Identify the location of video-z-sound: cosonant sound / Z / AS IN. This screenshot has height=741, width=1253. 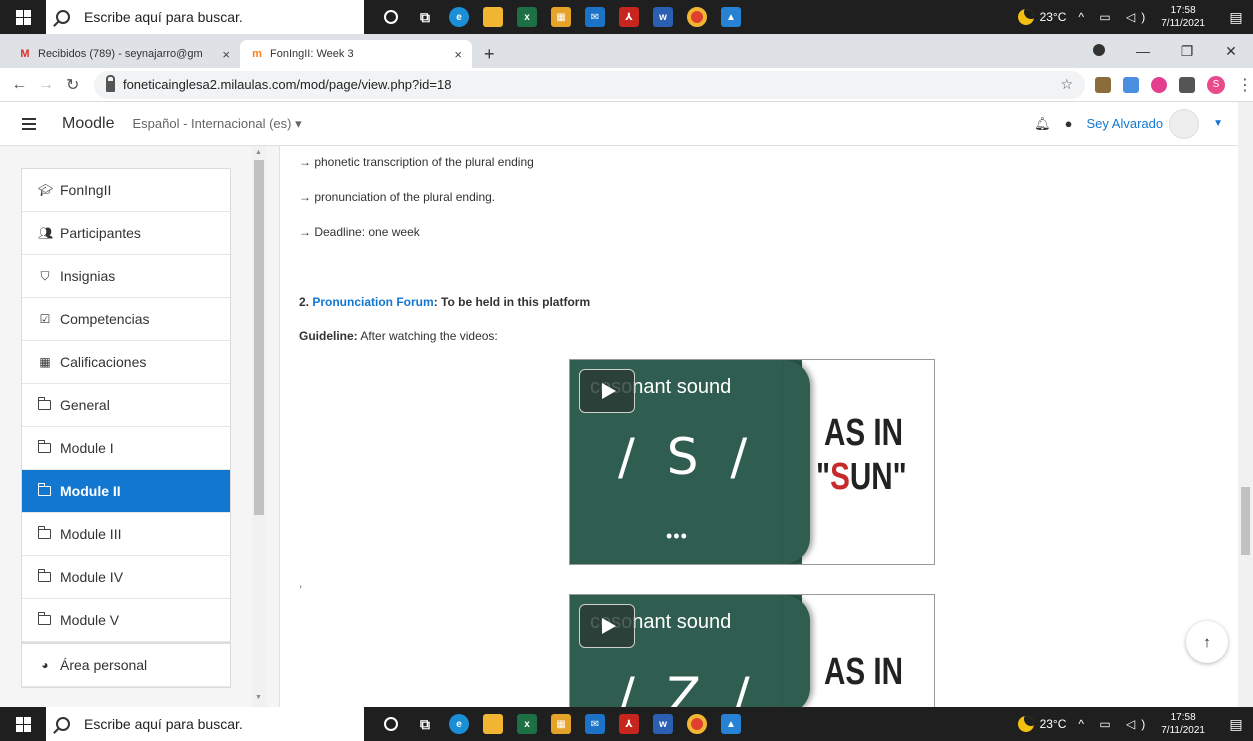
(752, 650).